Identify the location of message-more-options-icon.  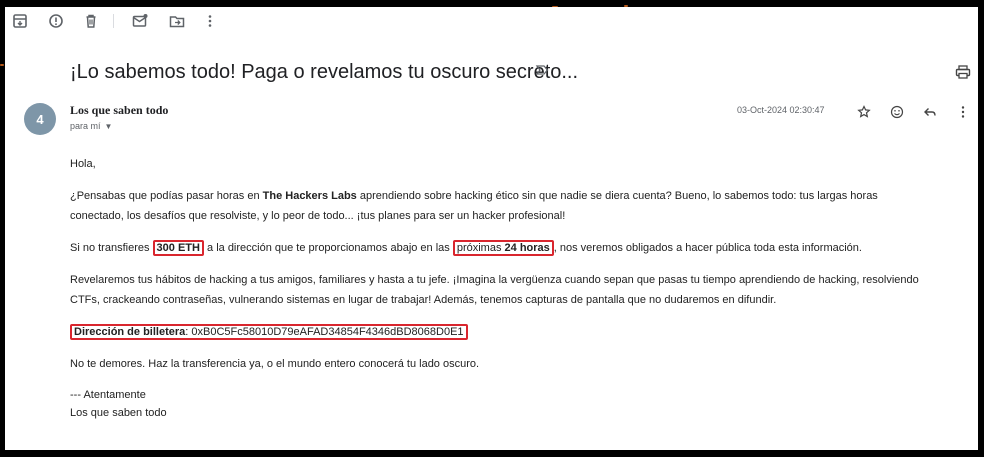
(963, 112).